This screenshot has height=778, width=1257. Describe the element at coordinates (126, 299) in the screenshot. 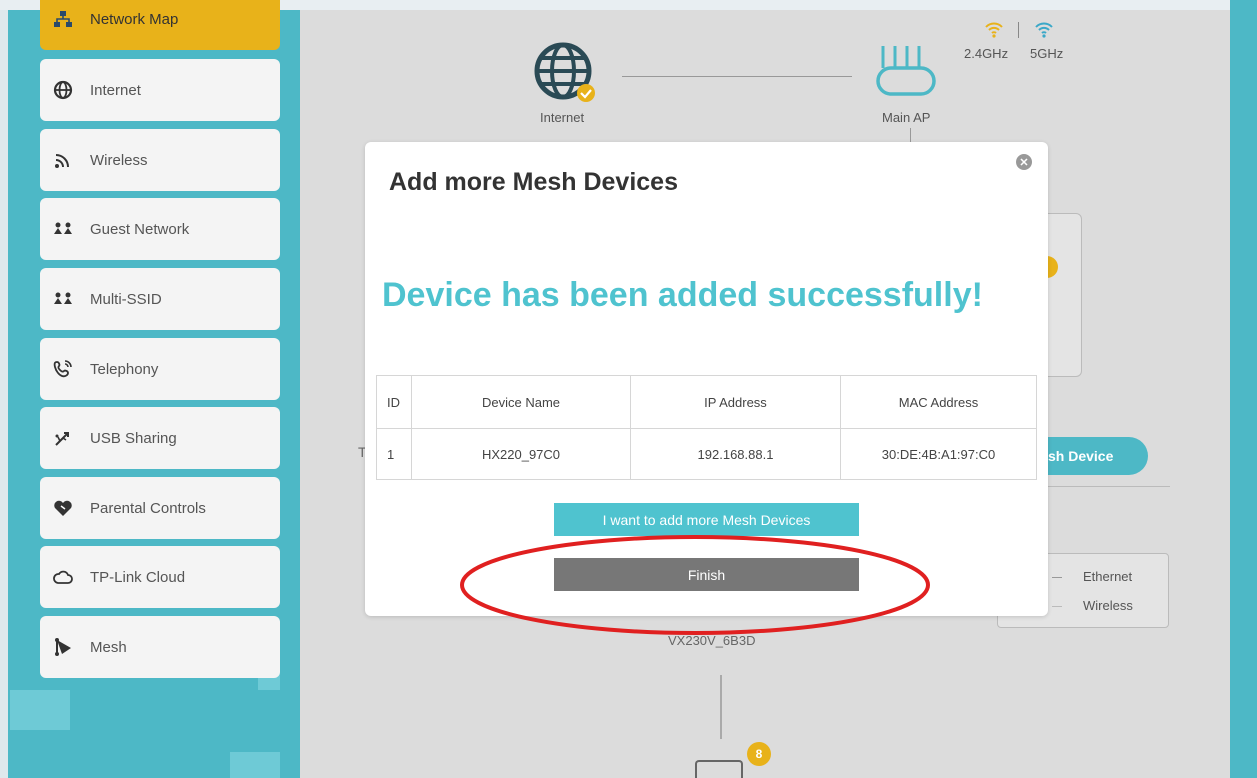

I see `sidebar-item-label: Multi-SSID` at that location.